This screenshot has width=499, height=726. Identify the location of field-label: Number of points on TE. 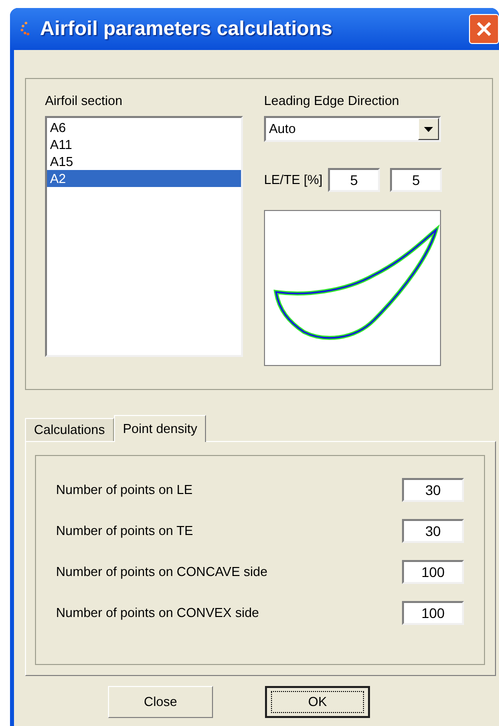
(125, 531).